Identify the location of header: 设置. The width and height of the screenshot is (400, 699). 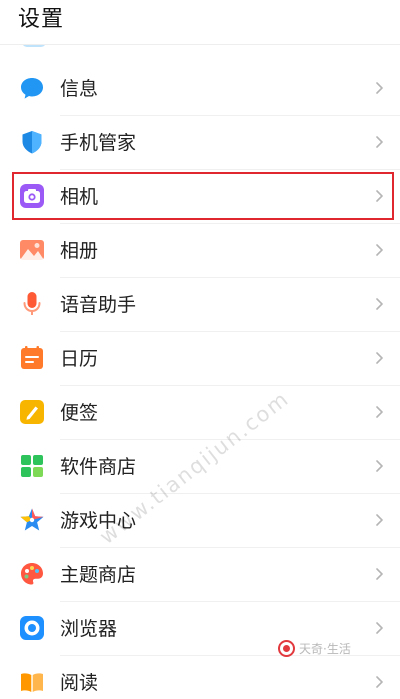
(200, 22).